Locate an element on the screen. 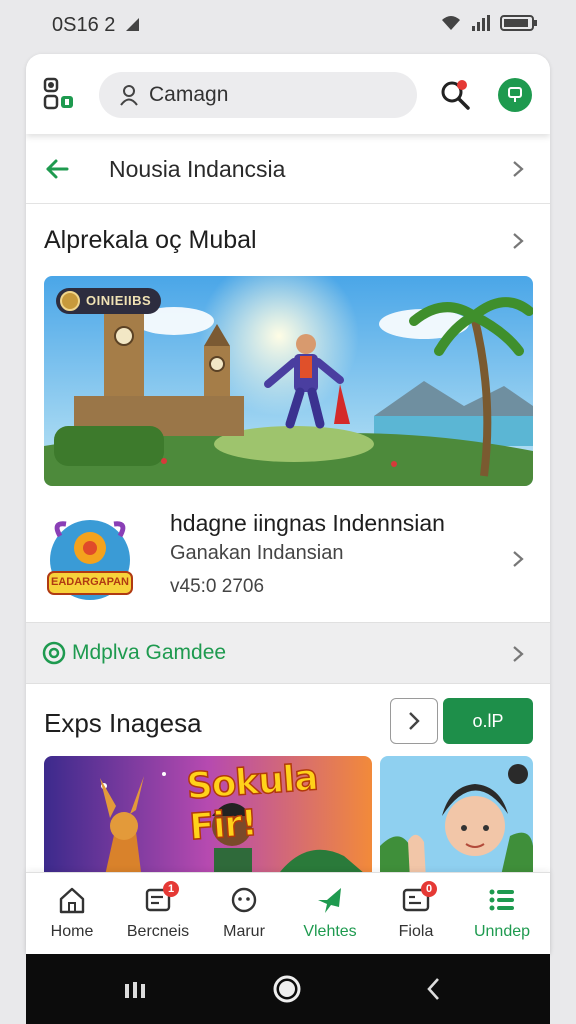  profile-button is located at coordinates (515, 95).